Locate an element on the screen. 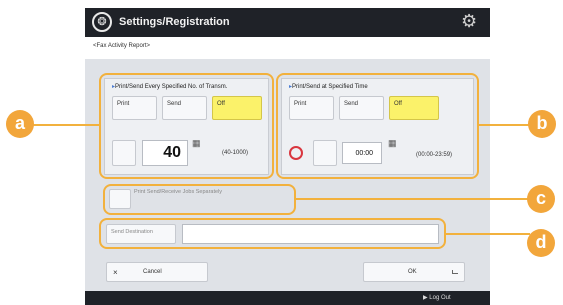  callout-frame-d is located at coordinates (272, 233).